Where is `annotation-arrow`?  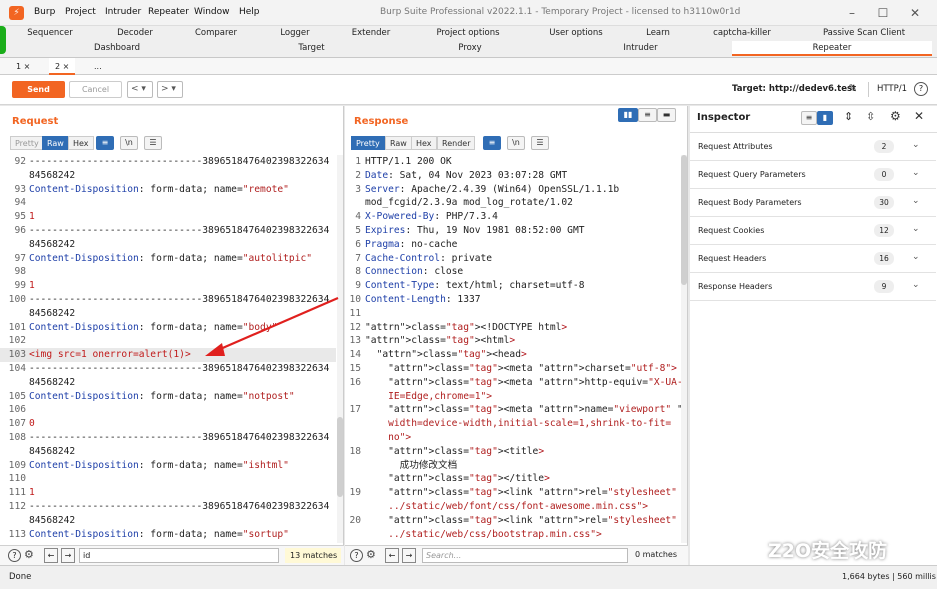 annotation-arrow is located at coordinates (272, 326).